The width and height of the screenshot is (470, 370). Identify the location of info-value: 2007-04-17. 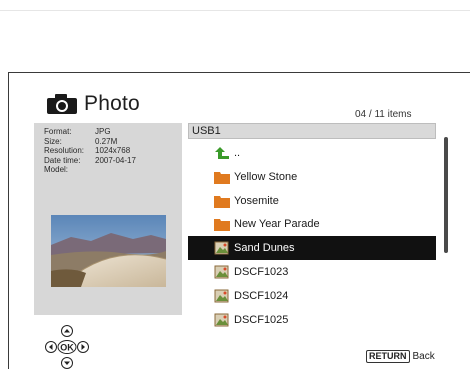
(115, 160).